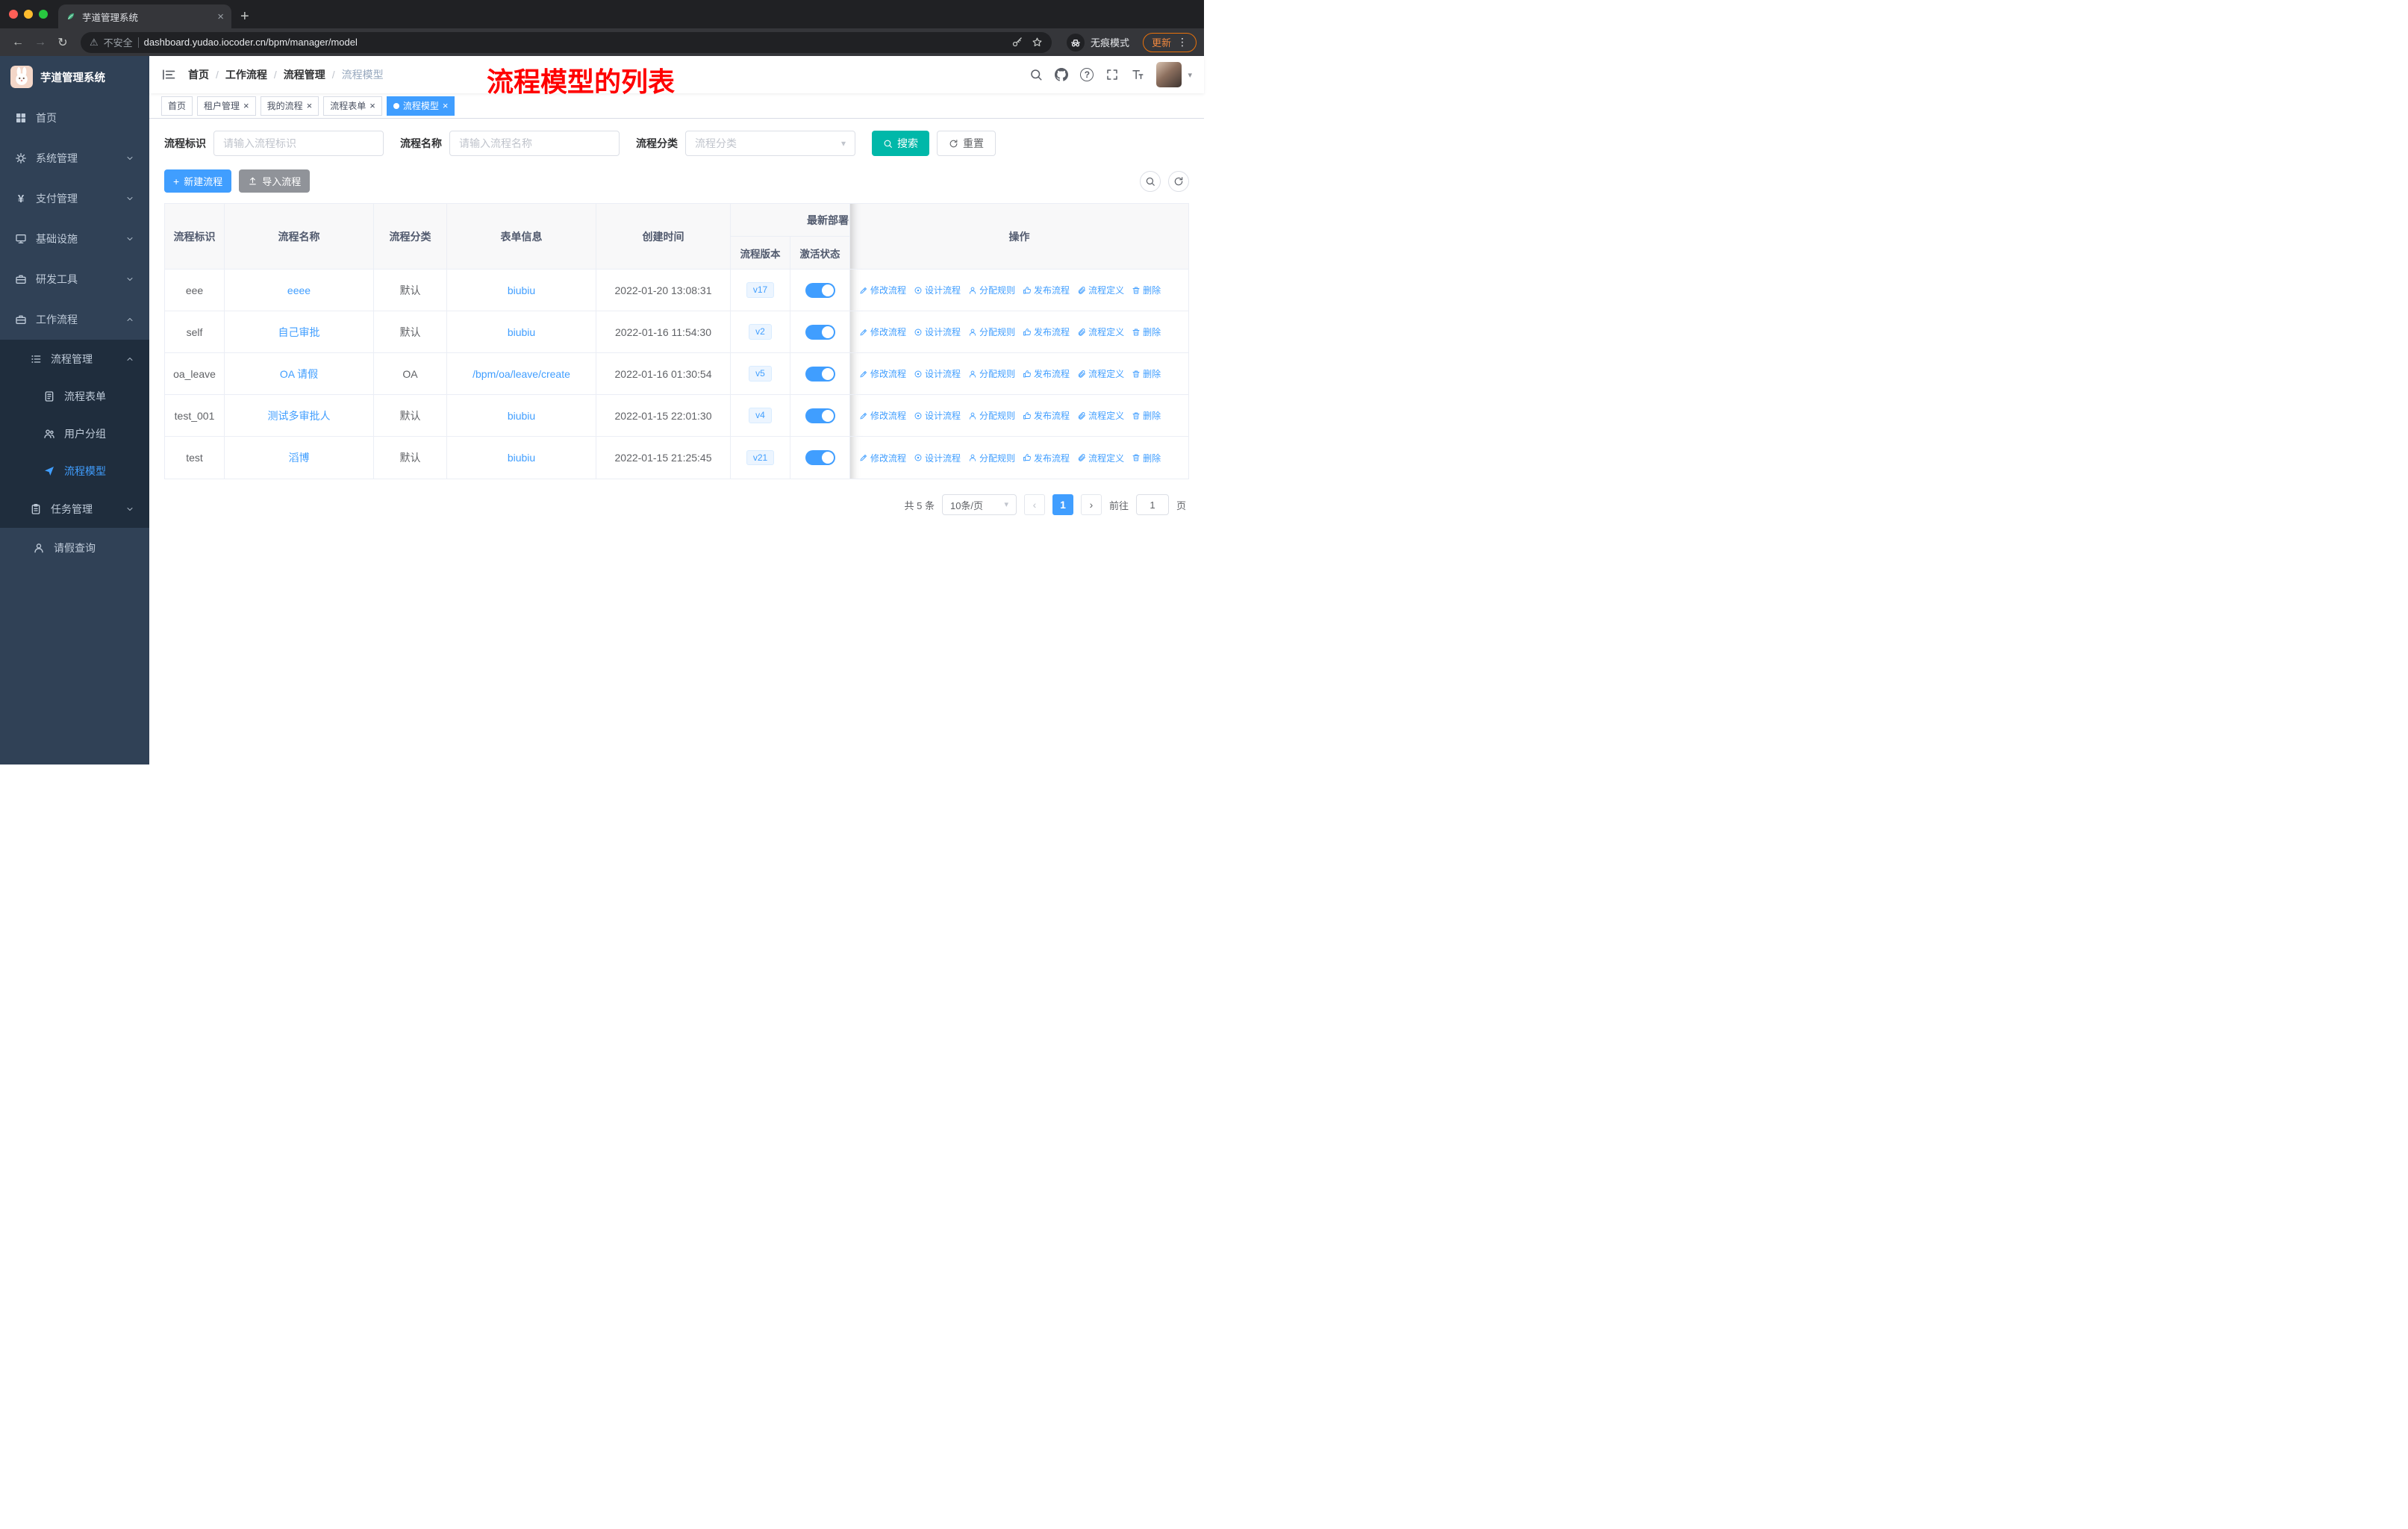 The height and width of the screenshot is (1529, 2408). What do you see at coordinates (43, 15) in the screenshot?
I see `window-zoom-button` at bounding box center [43, 15].